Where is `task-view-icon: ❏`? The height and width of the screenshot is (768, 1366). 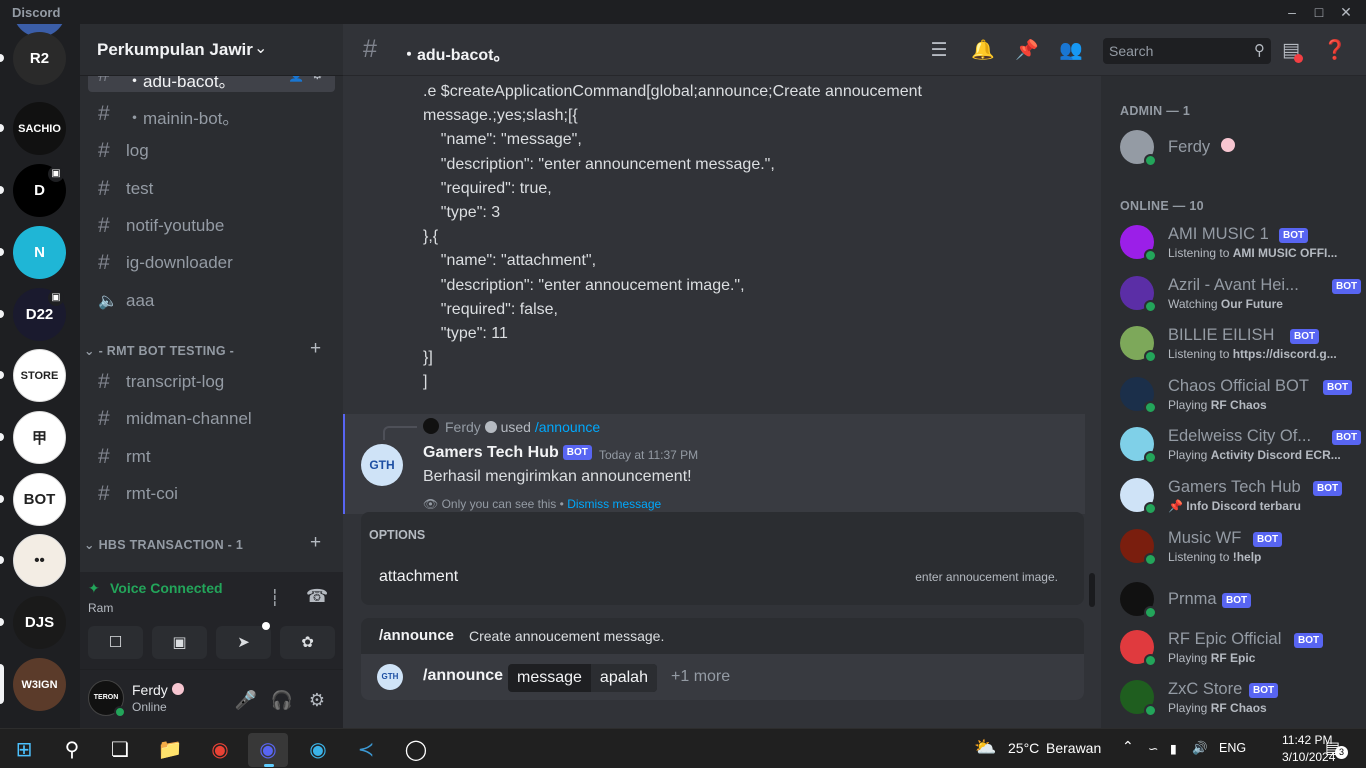
task-view-icon: ❏ is located at coordinates (120, 750).